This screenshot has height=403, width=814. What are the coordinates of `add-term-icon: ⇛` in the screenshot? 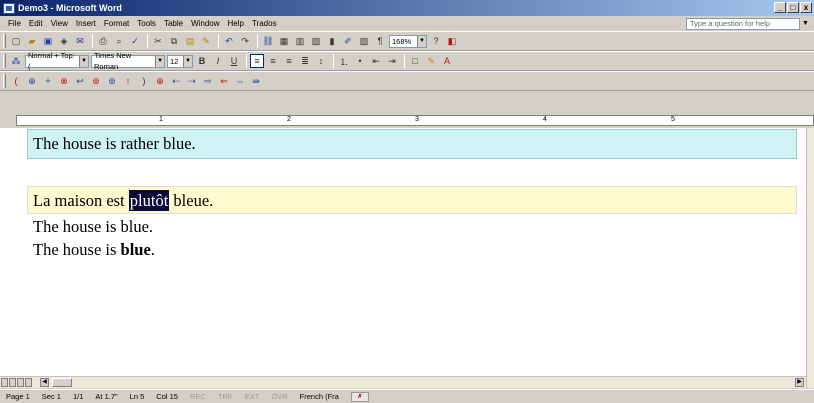 It's located at (256, 81).